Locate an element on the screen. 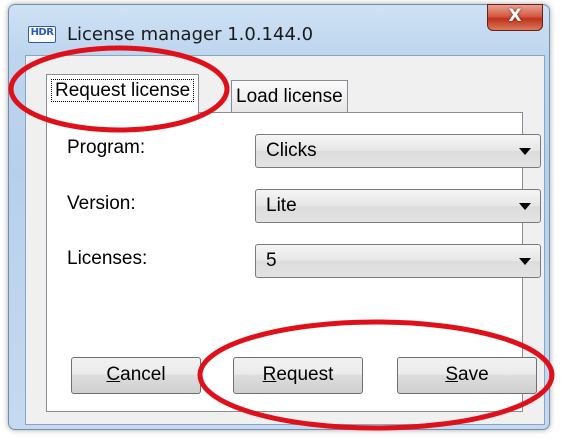 This screenshot has height=439, width=562. program-label: Program: is located at coordinates (106, 147).